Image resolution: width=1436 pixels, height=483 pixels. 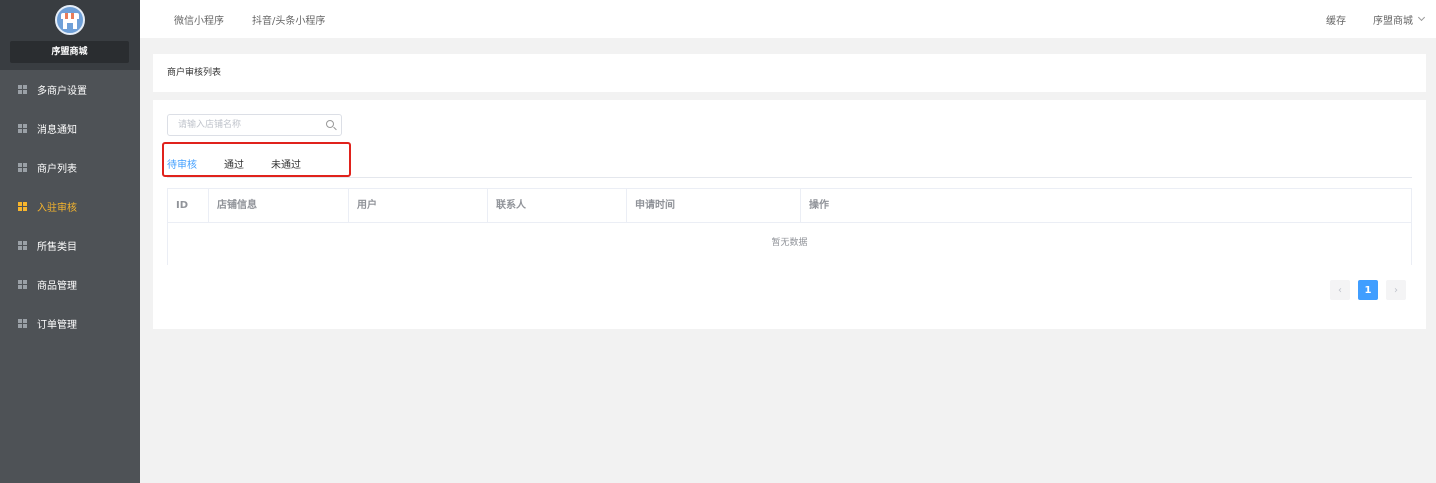 I want to click on nav-douyin-miniprogram: 抖音/头条小程序, so click(x=288, y=19).